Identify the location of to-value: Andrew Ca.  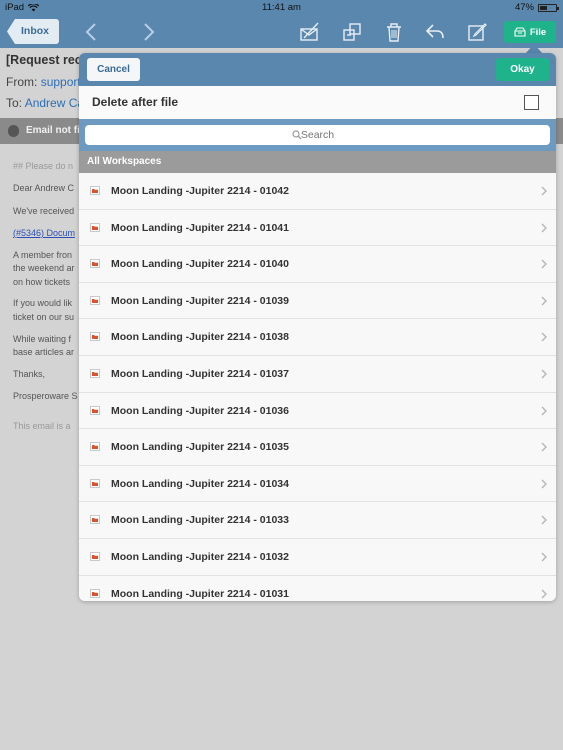
(54, 103).